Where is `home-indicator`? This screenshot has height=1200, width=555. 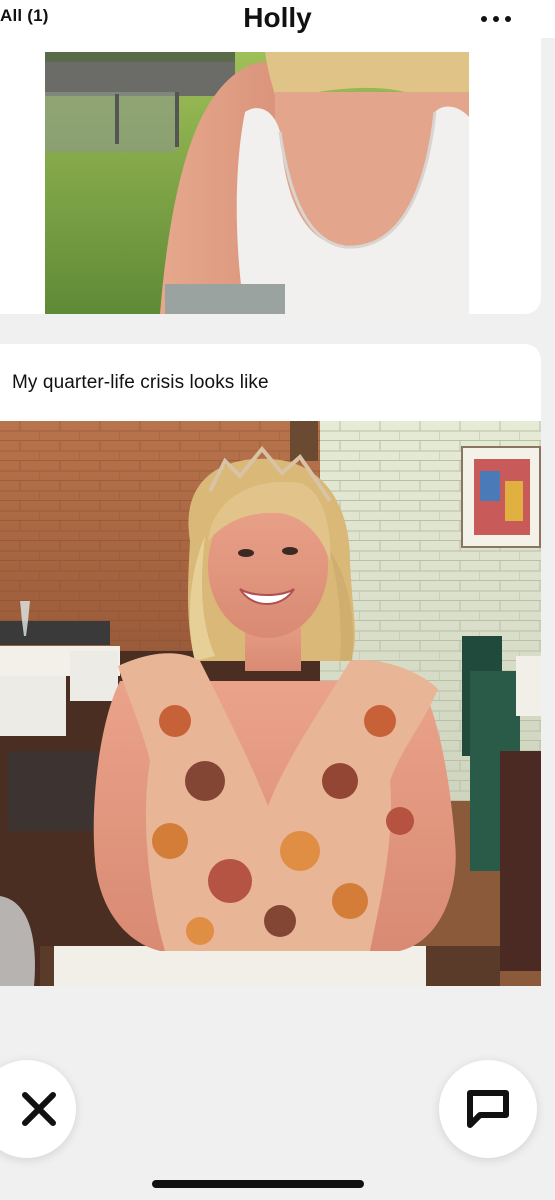 home-indicator is located at coordinates (258, 1184).